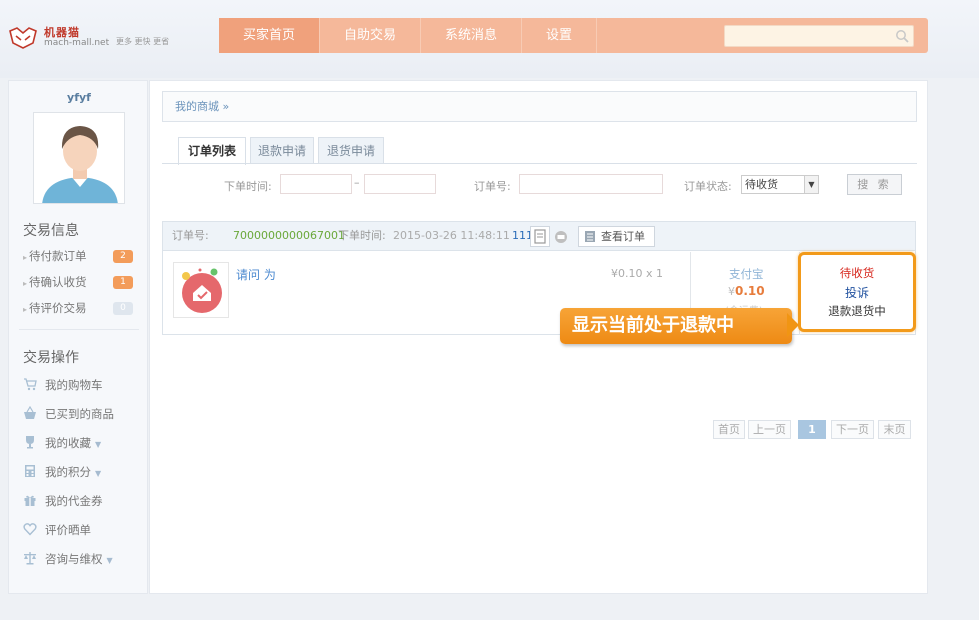  Describe the element at coordinates (190, 235) in the screenshot. I see `order-no-caption: 订单号:` at that location.